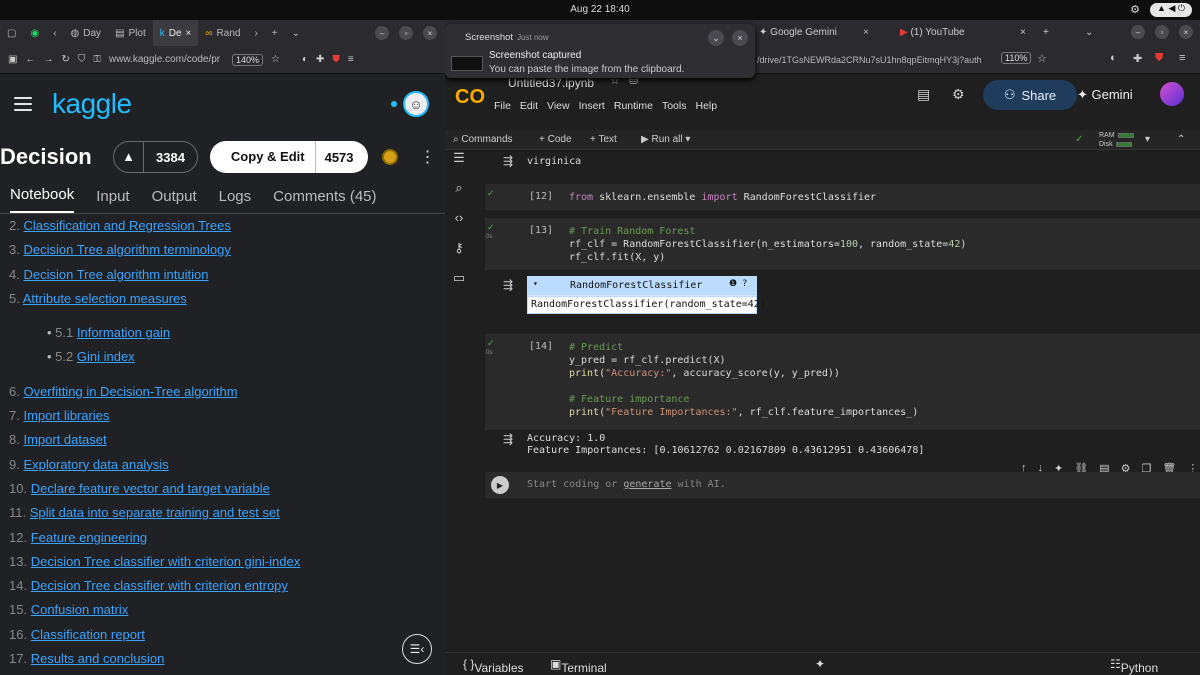  I want to click on run-all-button: ▶ Run all ▾, so click(665, 139).